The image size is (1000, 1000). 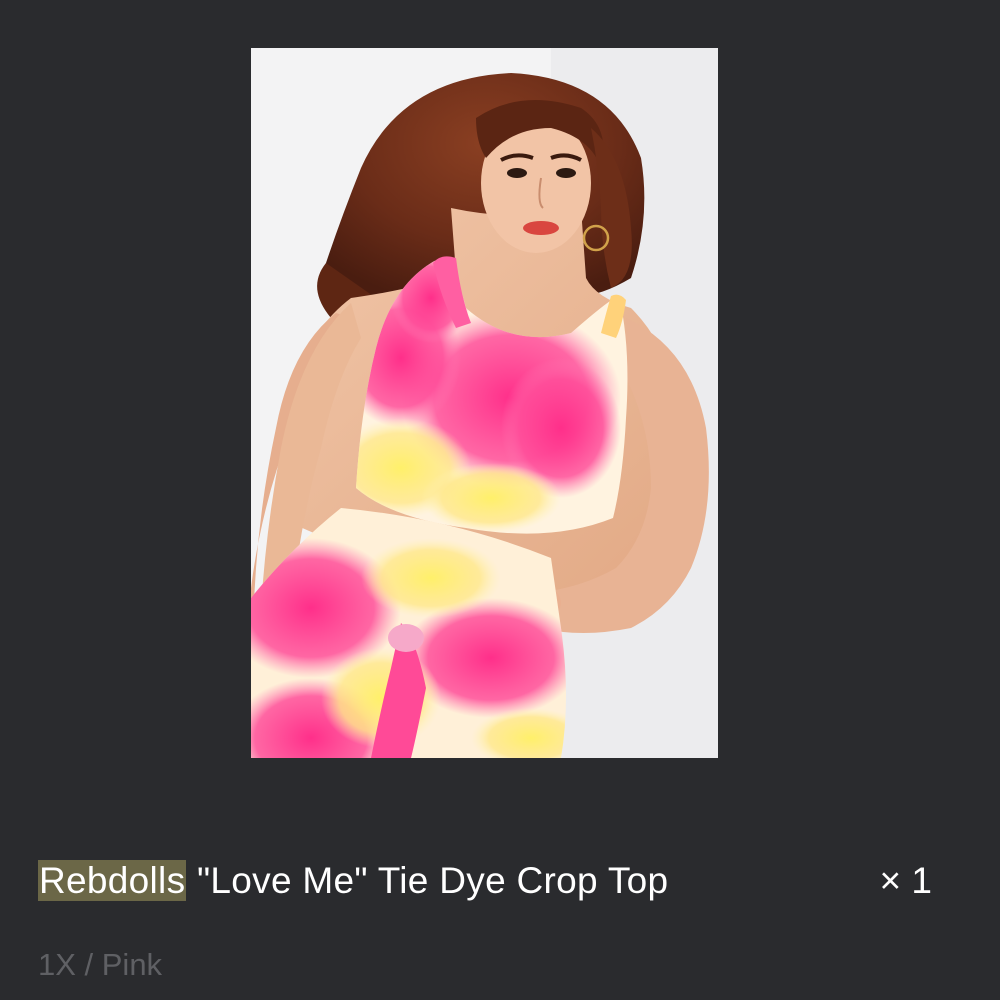 I want to click on variant-label: 1X / Pink, so click(x=100, y=964).